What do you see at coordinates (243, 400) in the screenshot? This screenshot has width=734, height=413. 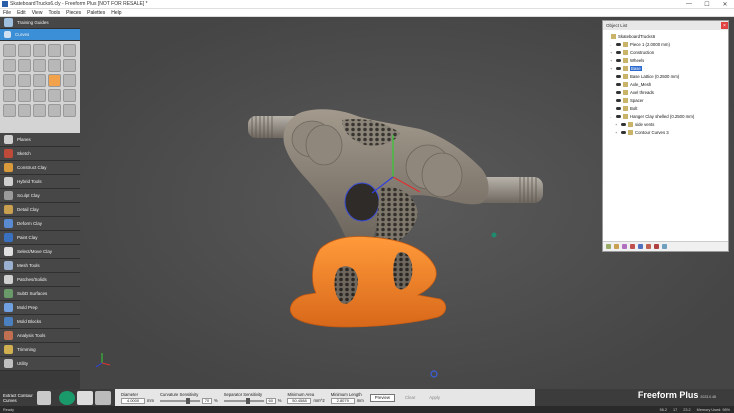 I see `separator-slider` at bounding box center [243, 400].